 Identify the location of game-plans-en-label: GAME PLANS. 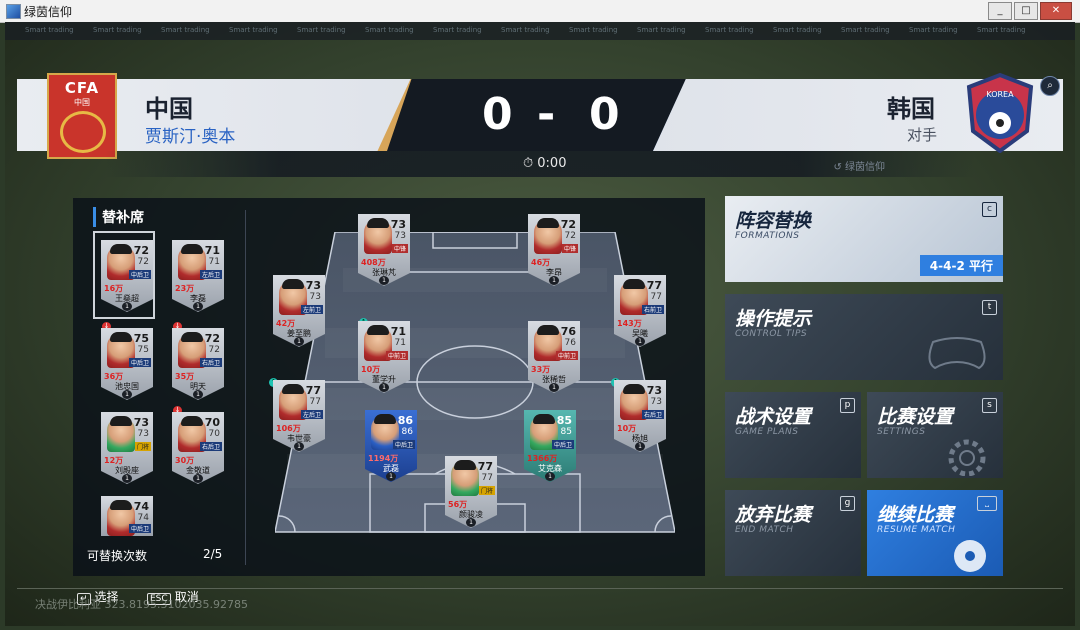
(767, 432).